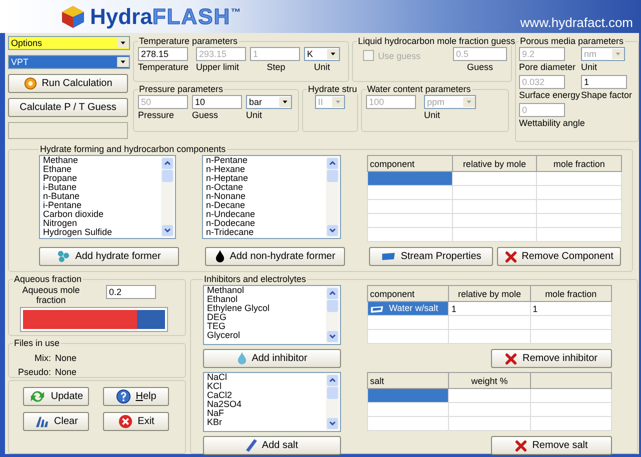 This screenshot has width=641, height=457. Describe the element at coordinates (56, 396) in the screenshot. I see `button: Update` at that location.